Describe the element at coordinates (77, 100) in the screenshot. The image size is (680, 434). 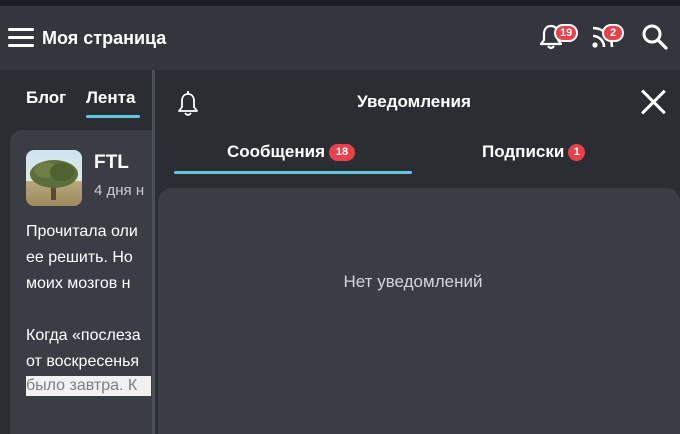
I see `feed-tabs: Блог Лента` at that location.